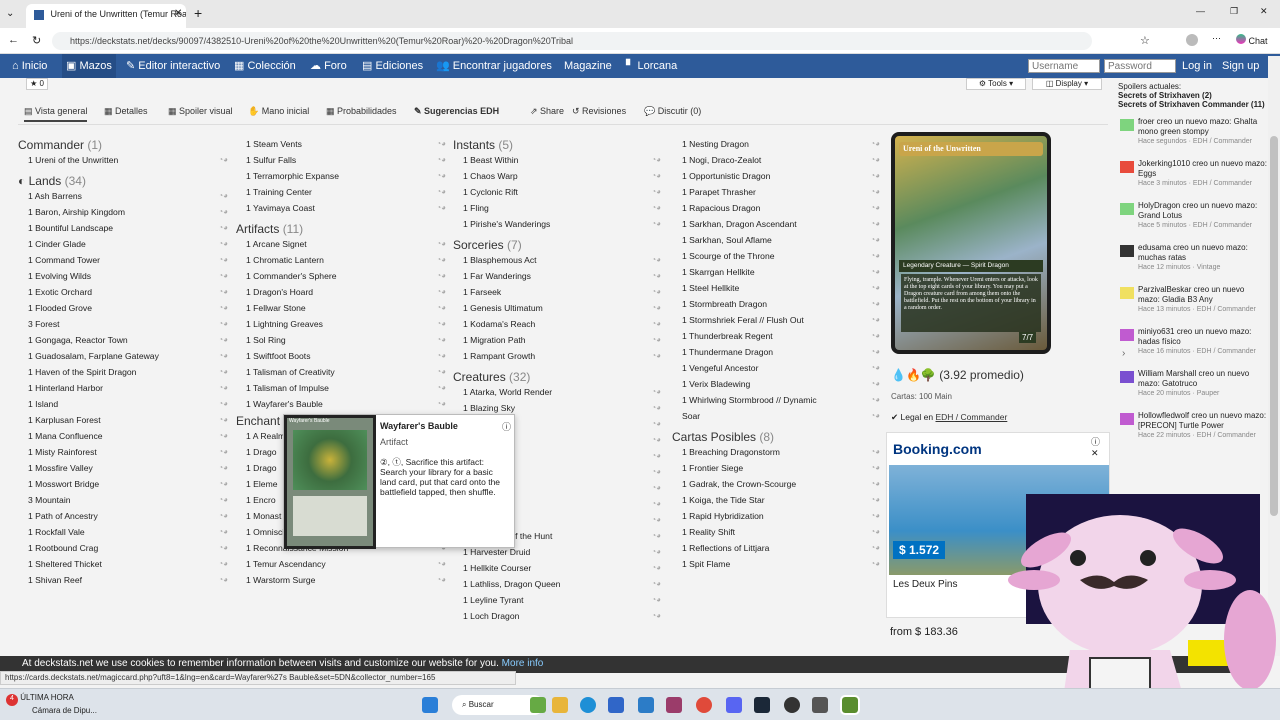  Describe the element at coordinates (123, 452) in the screenshot. I see `card-row: 1 Misty Rainforest ◔◕` at that location.